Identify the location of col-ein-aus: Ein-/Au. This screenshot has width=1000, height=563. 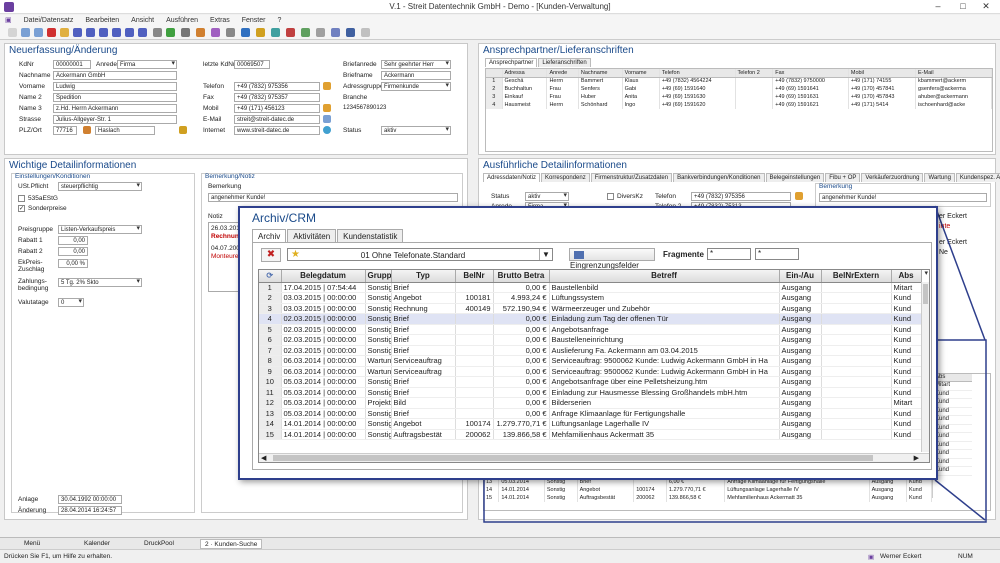
(800, 276).